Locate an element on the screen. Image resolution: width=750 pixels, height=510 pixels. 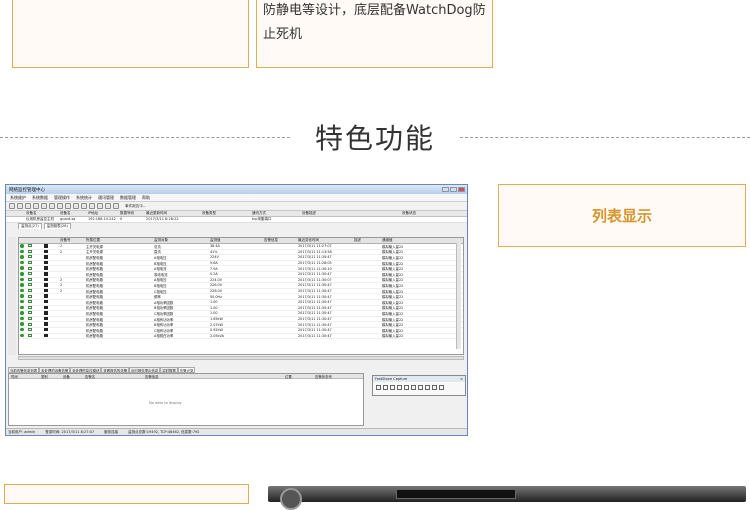
grid-cell: 零线电流 is located at coordinates (161, 274).